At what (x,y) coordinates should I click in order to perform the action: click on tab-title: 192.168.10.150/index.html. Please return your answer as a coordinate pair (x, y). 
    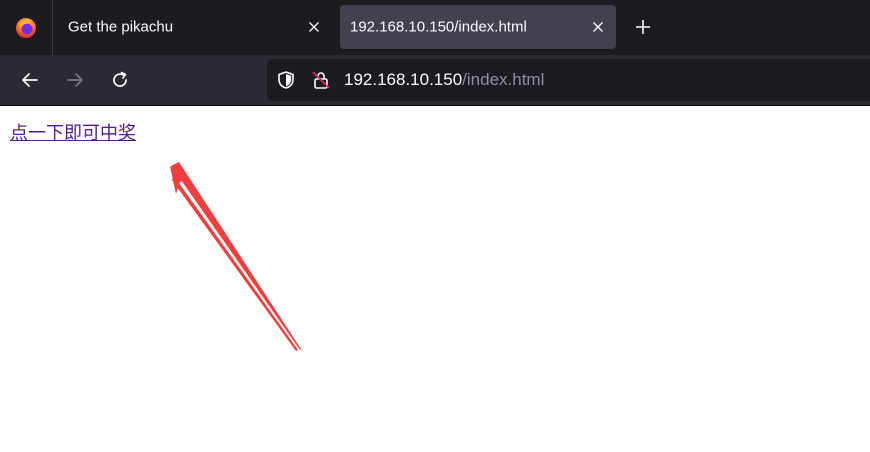
    Looking at the image, I should click on (438, 27).